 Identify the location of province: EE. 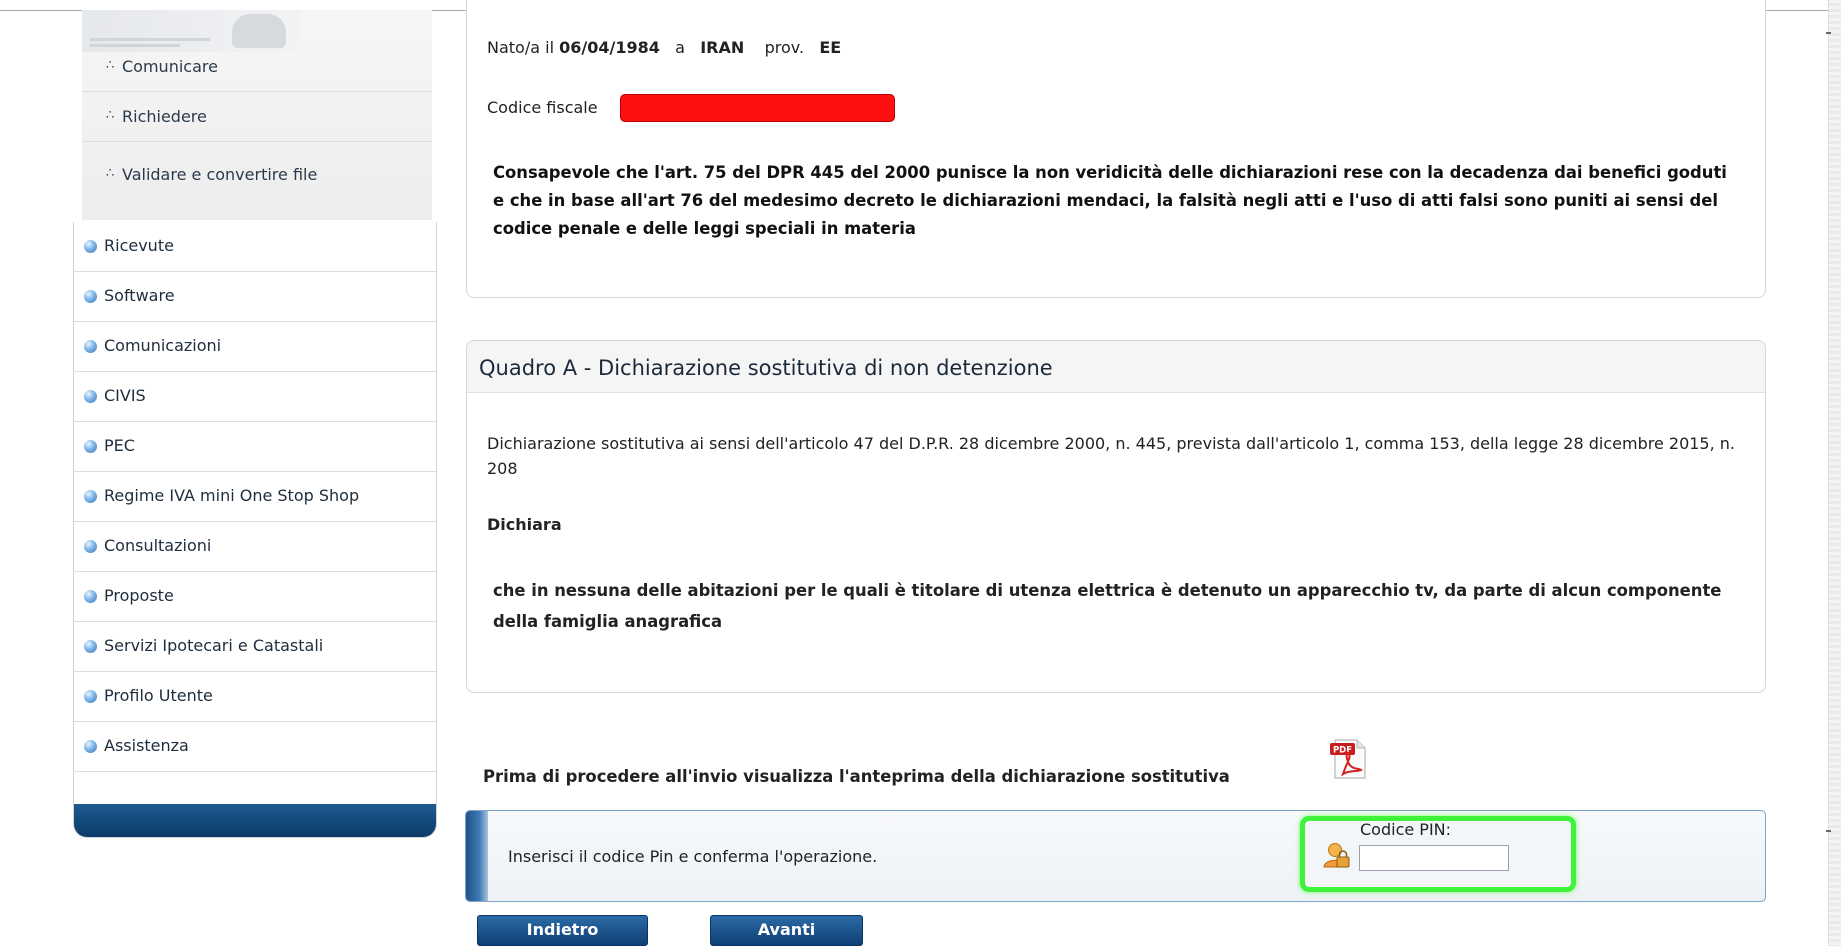
(830, 47).